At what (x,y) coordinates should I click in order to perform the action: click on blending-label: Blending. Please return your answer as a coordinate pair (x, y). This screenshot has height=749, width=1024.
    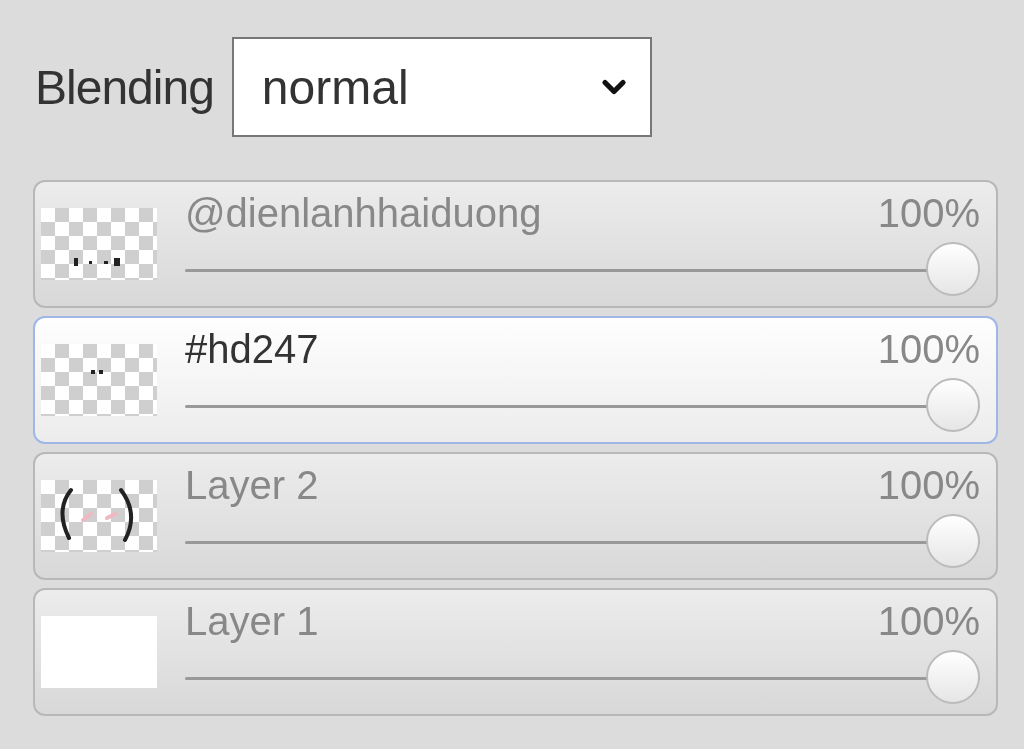
    Looking at the image, I should click on (124, 87).